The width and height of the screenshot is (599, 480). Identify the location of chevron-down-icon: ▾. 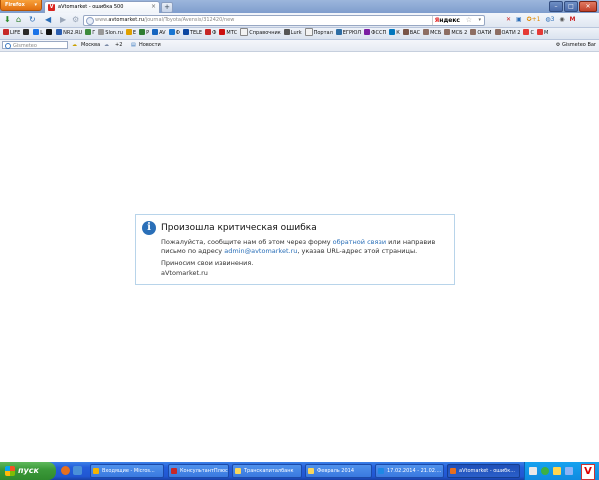
(35, 5).